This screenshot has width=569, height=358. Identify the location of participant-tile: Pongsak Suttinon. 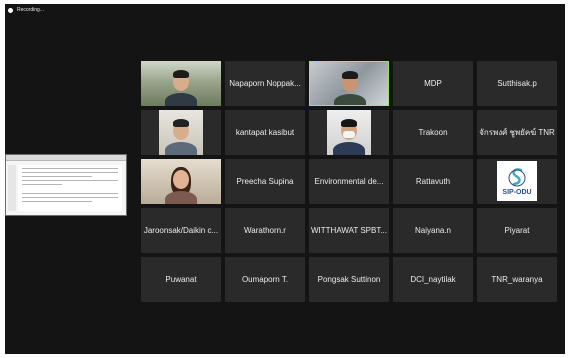
(349, 279).